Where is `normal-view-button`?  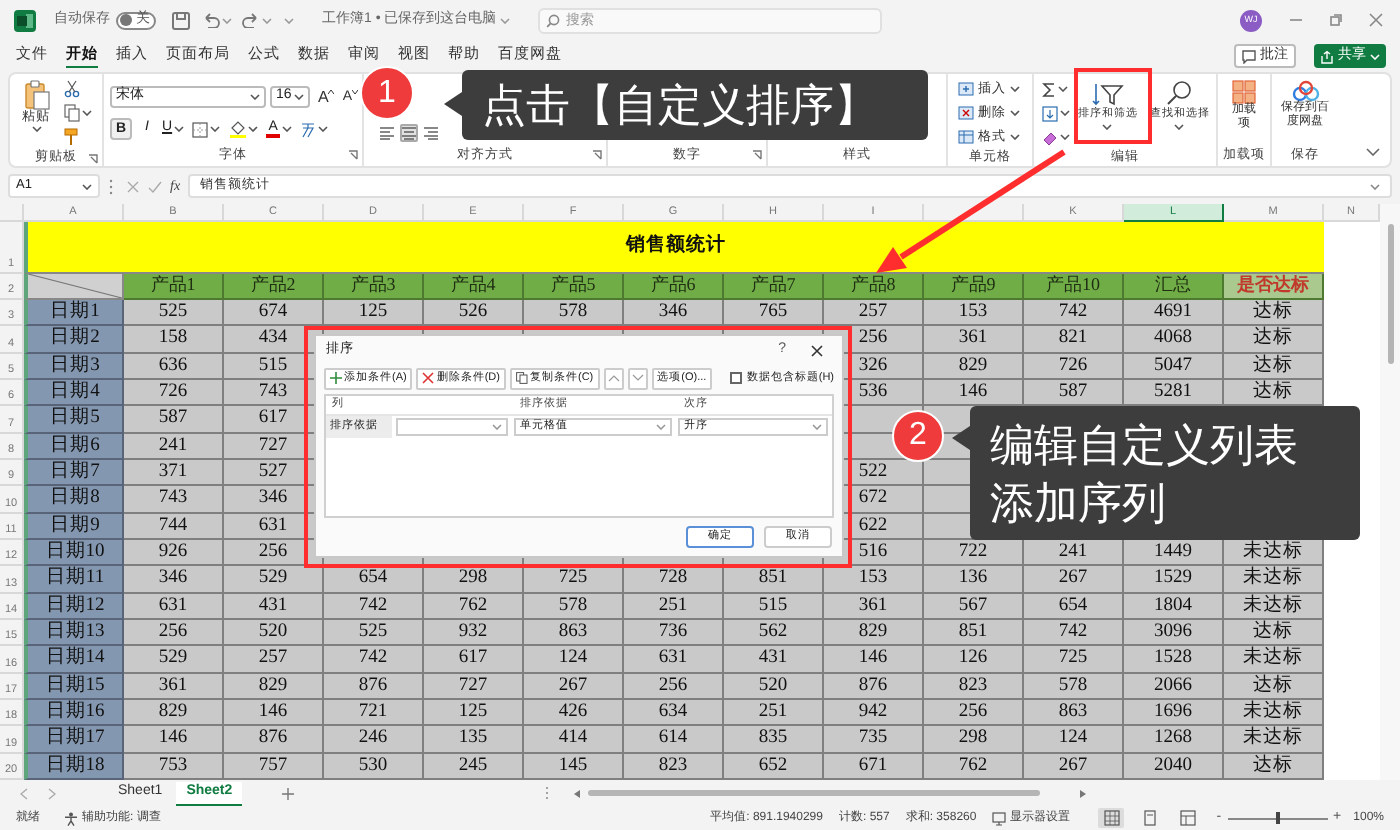 normal-view-button is located at coordinates (1111, 818).